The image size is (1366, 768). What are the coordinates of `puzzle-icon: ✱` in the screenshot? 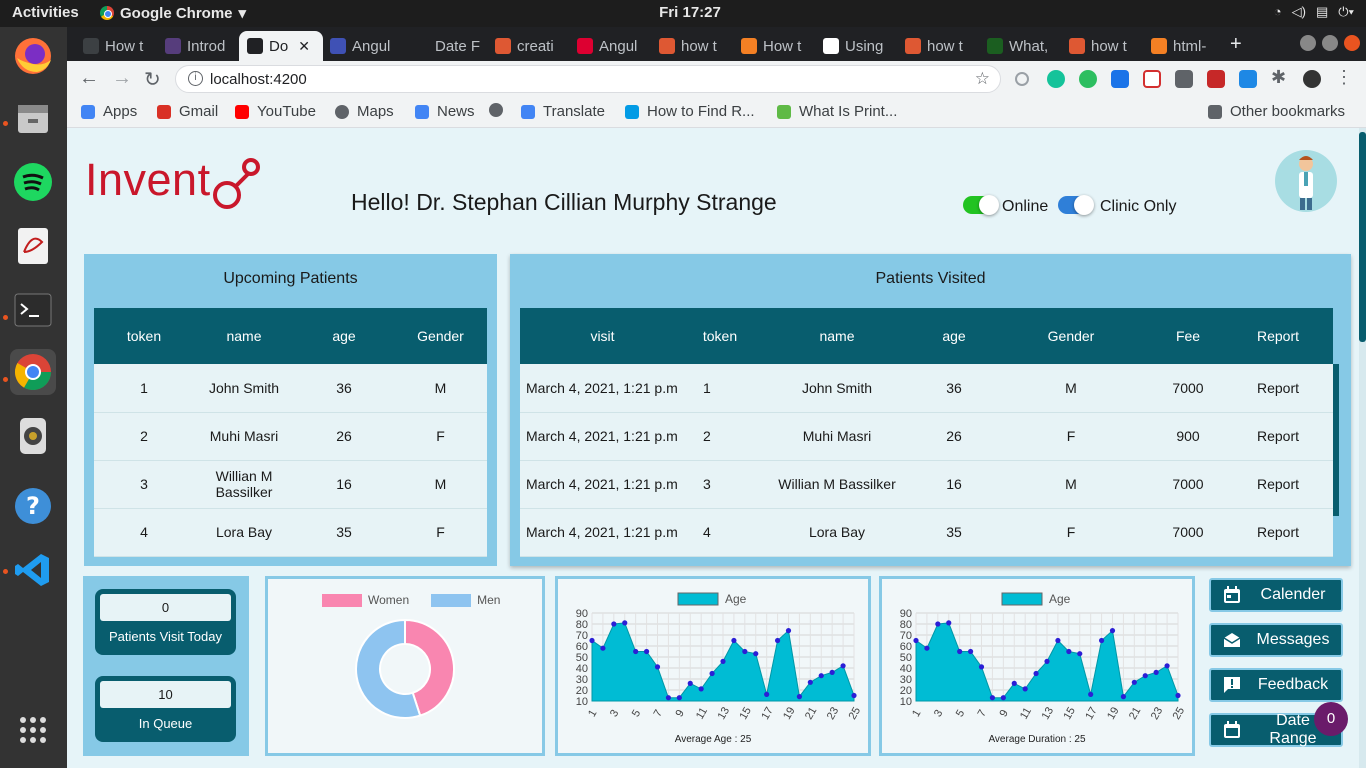 It's located at (1280, 77).